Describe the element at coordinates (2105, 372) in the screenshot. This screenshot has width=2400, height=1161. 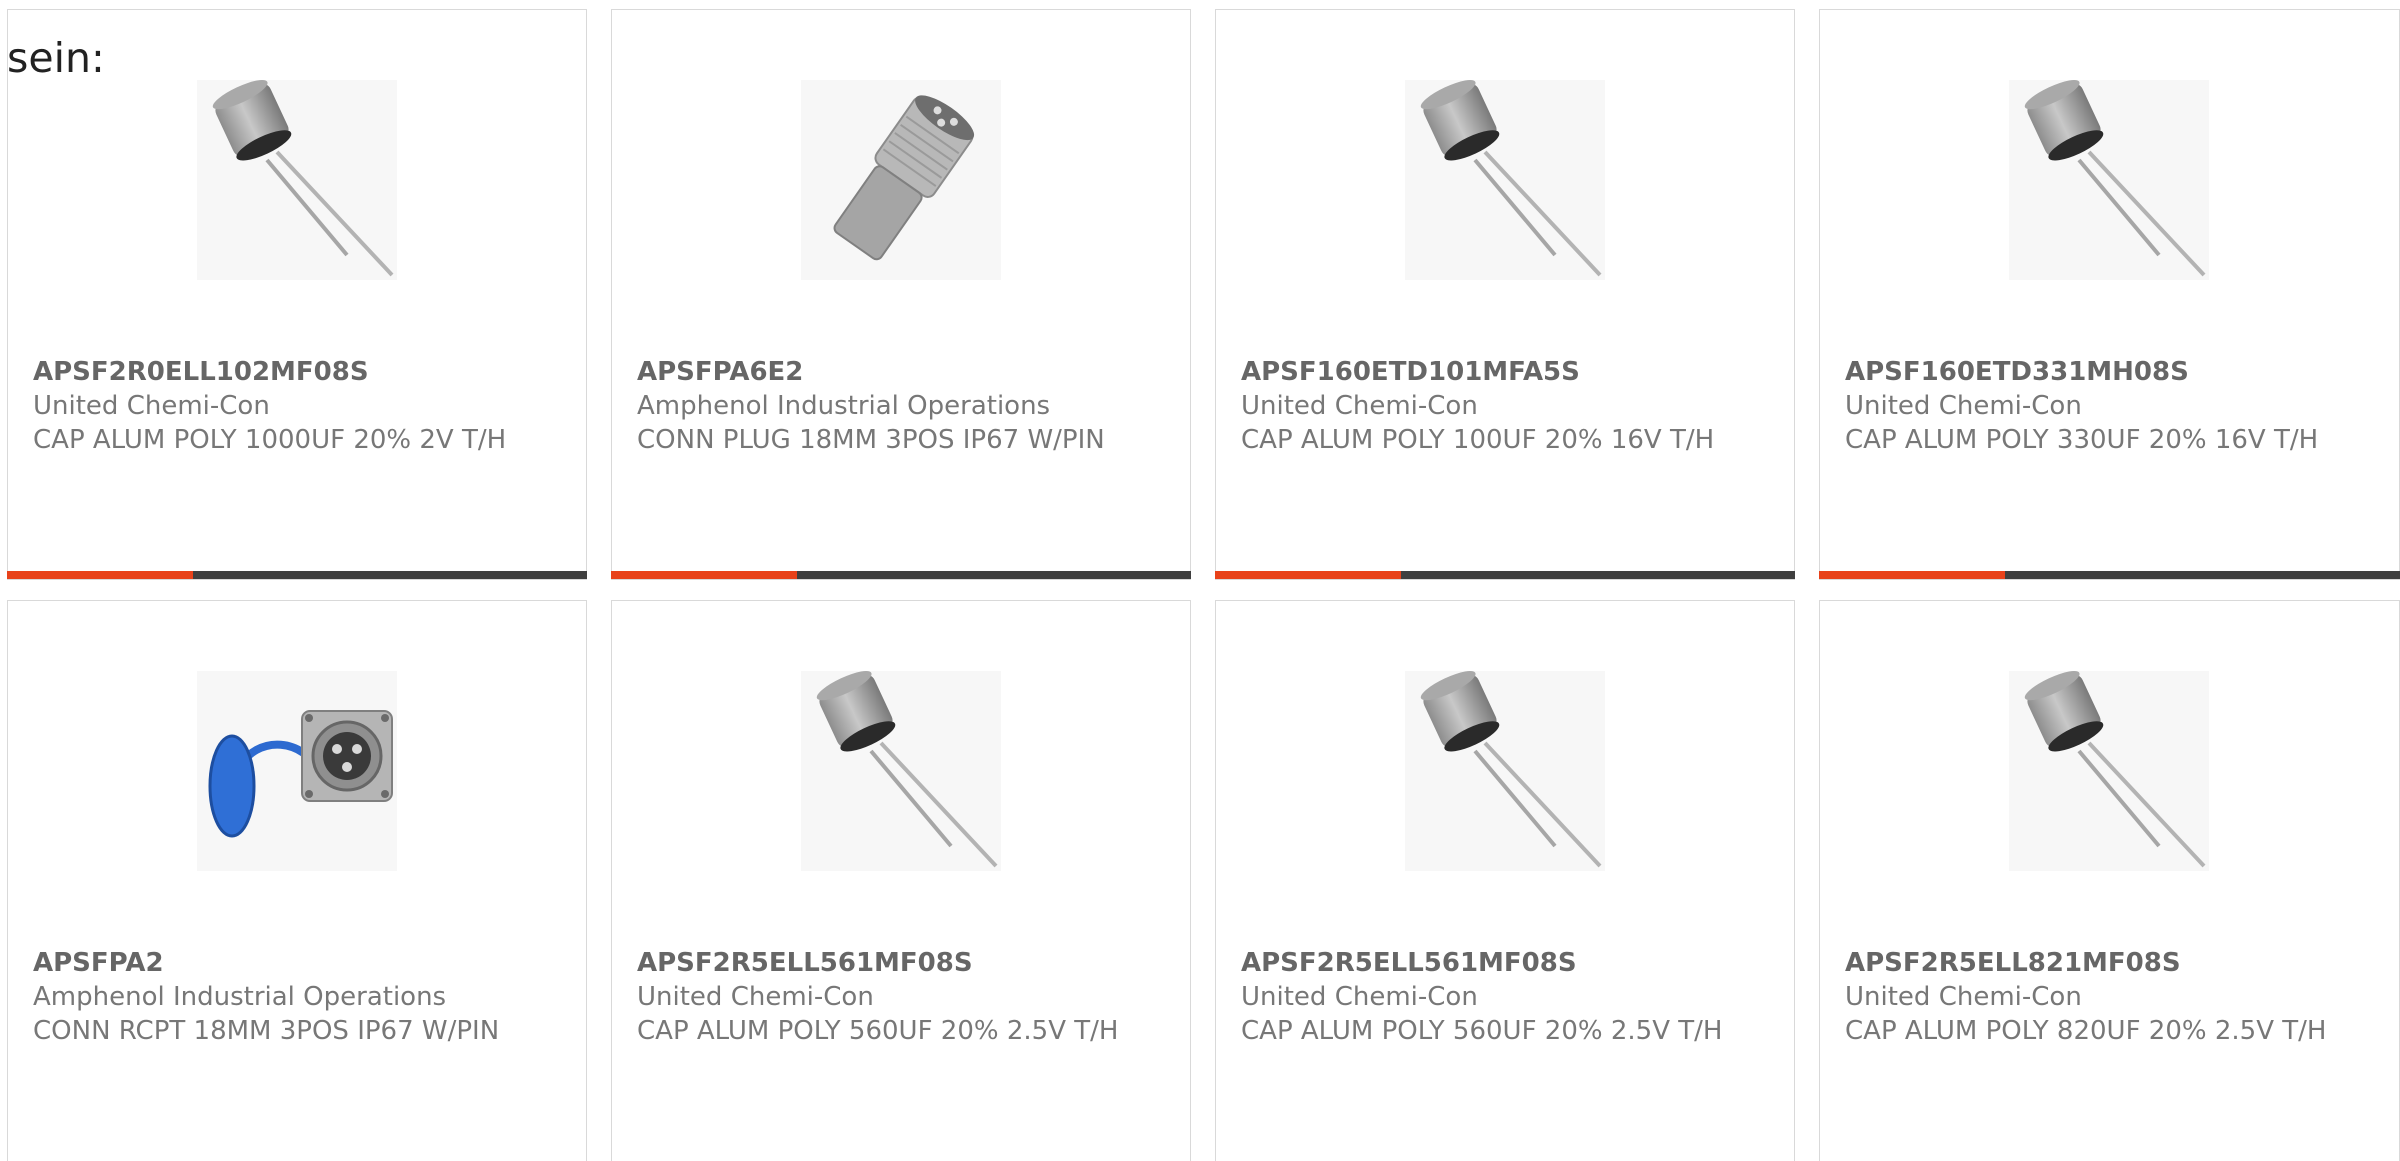
I see `part-number-link: APSF160ETD331MH08S` at that location.